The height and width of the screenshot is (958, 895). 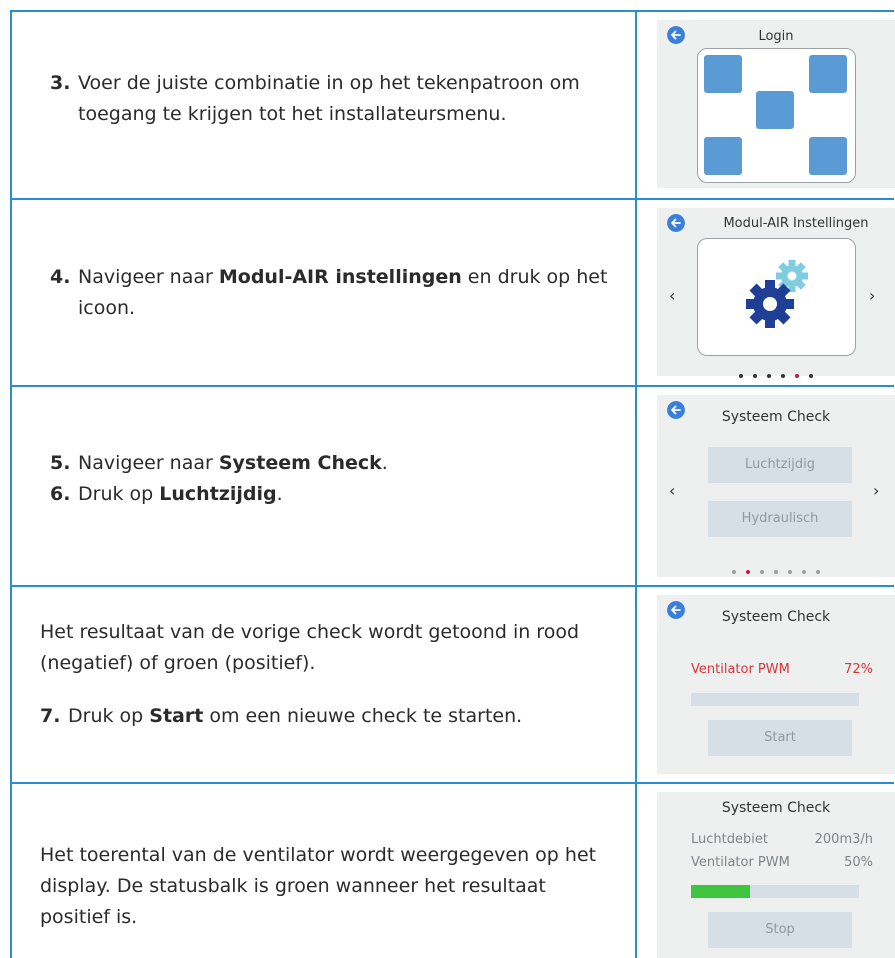 I want to click on step-number: 6., so click(x=60, y=494).